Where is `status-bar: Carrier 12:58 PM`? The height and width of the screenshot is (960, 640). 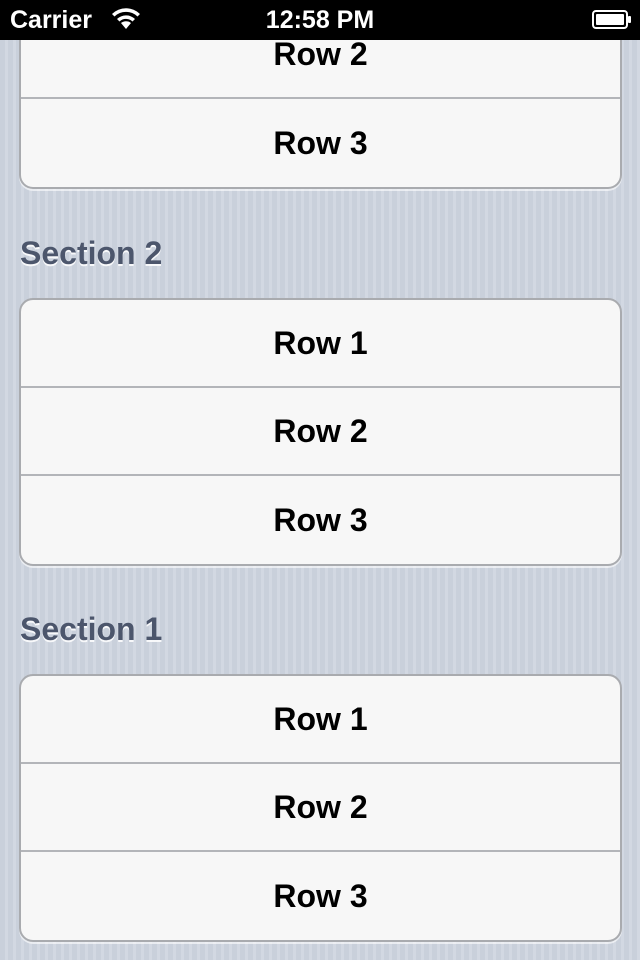
status-bar: Carrier 12:58 PM is located at coordinates (320, 20).